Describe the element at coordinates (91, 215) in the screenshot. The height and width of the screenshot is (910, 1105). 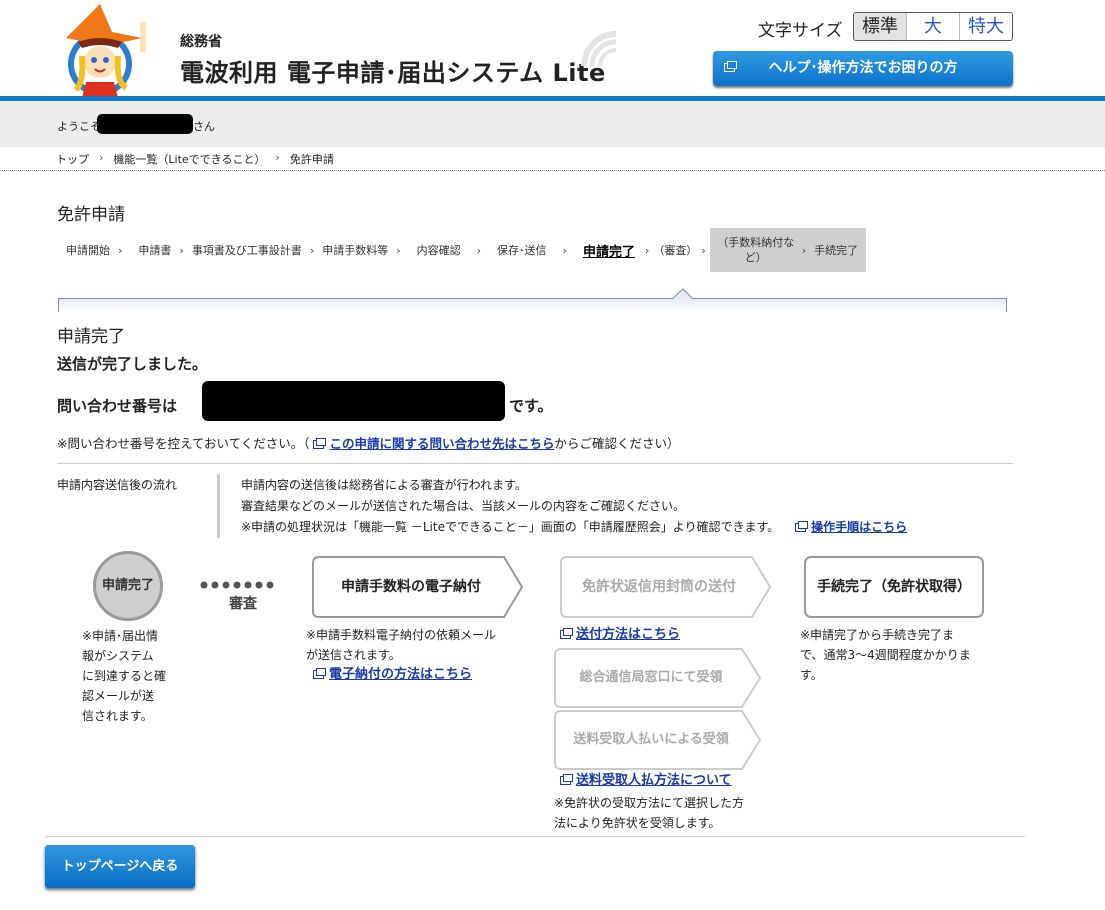
I see `page-title: 免許申請` at that location.